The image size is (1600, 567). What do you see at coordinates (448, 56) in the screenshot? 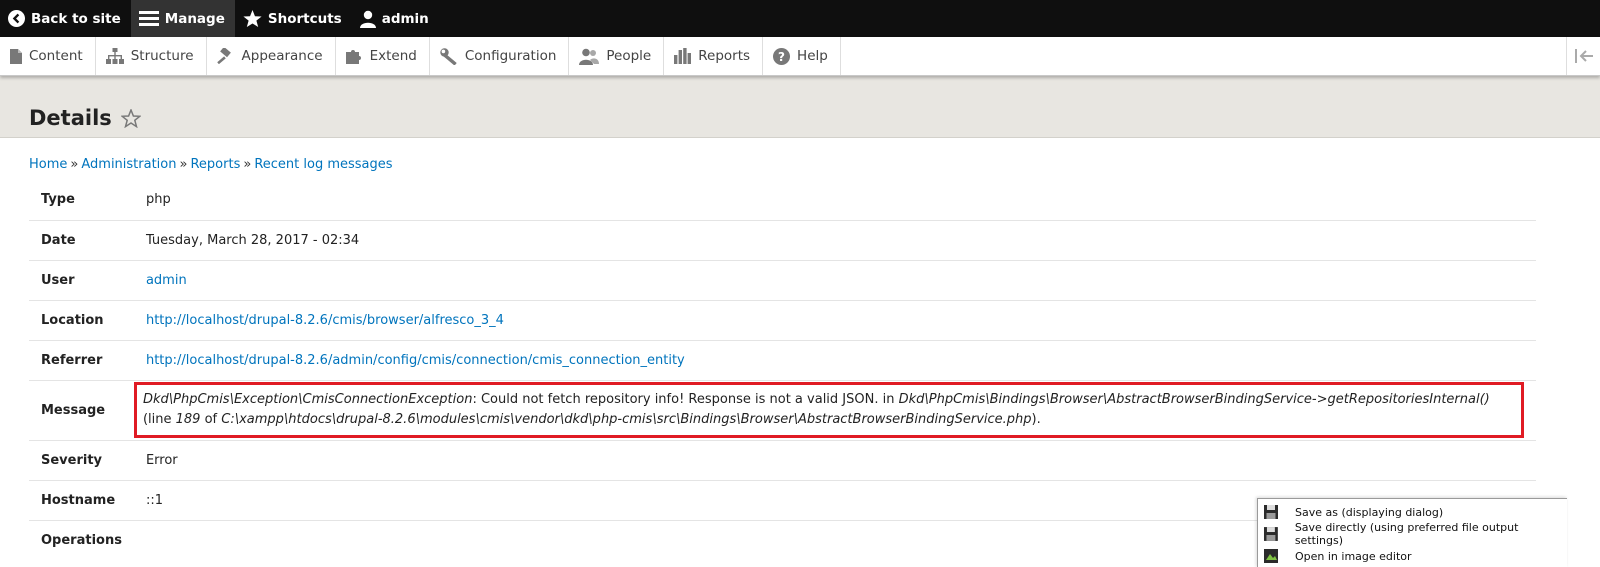
I see `wrench-icon` at bounding box center [448, 56].